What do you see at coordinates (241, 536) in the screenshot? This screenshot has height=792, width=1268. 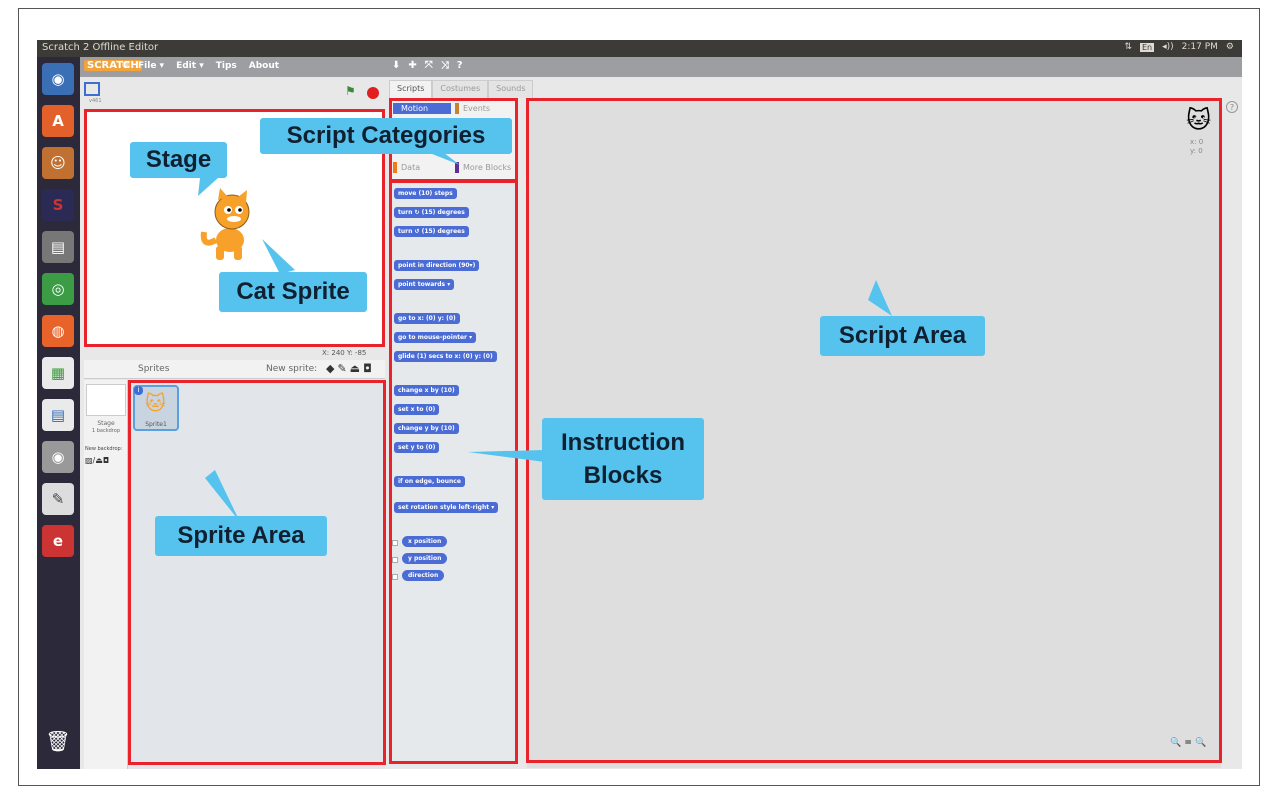 I see `callout-sprite-area: Sprite Area` at bounding box center [241, 536].